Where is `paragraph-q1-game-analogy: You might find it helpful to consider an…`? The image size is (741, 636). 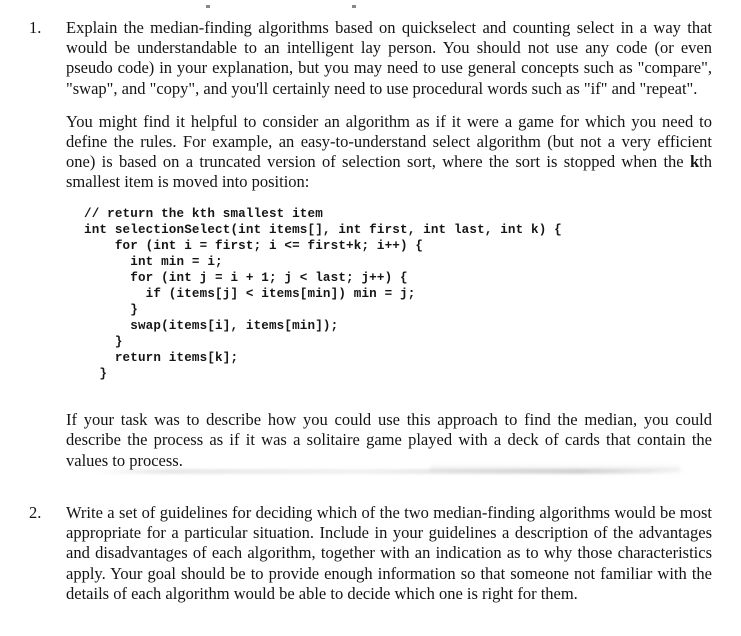
paragraph-q1-game-analogy: You might find it helpful to consider an… is located at coordinates (389, 152).